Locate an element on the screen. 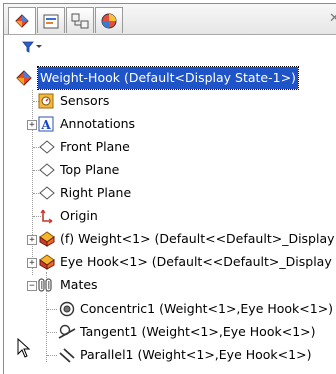  property-manager-icon is located at coordinates (51, 21).